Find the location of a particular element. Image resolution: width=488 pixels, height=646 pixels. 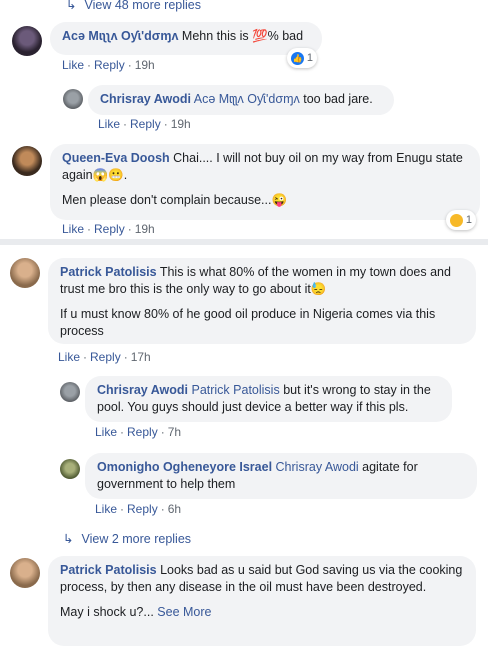

reaction-summary: 👍 1 is located at coordinates (302, 58).